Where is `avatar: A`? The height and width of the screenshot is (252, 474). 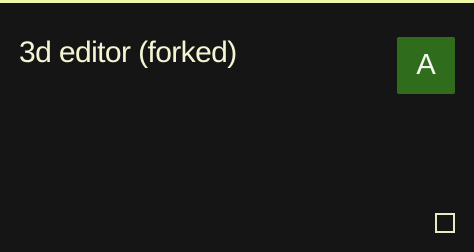
avatar: A is located at coordinates (426, 65).